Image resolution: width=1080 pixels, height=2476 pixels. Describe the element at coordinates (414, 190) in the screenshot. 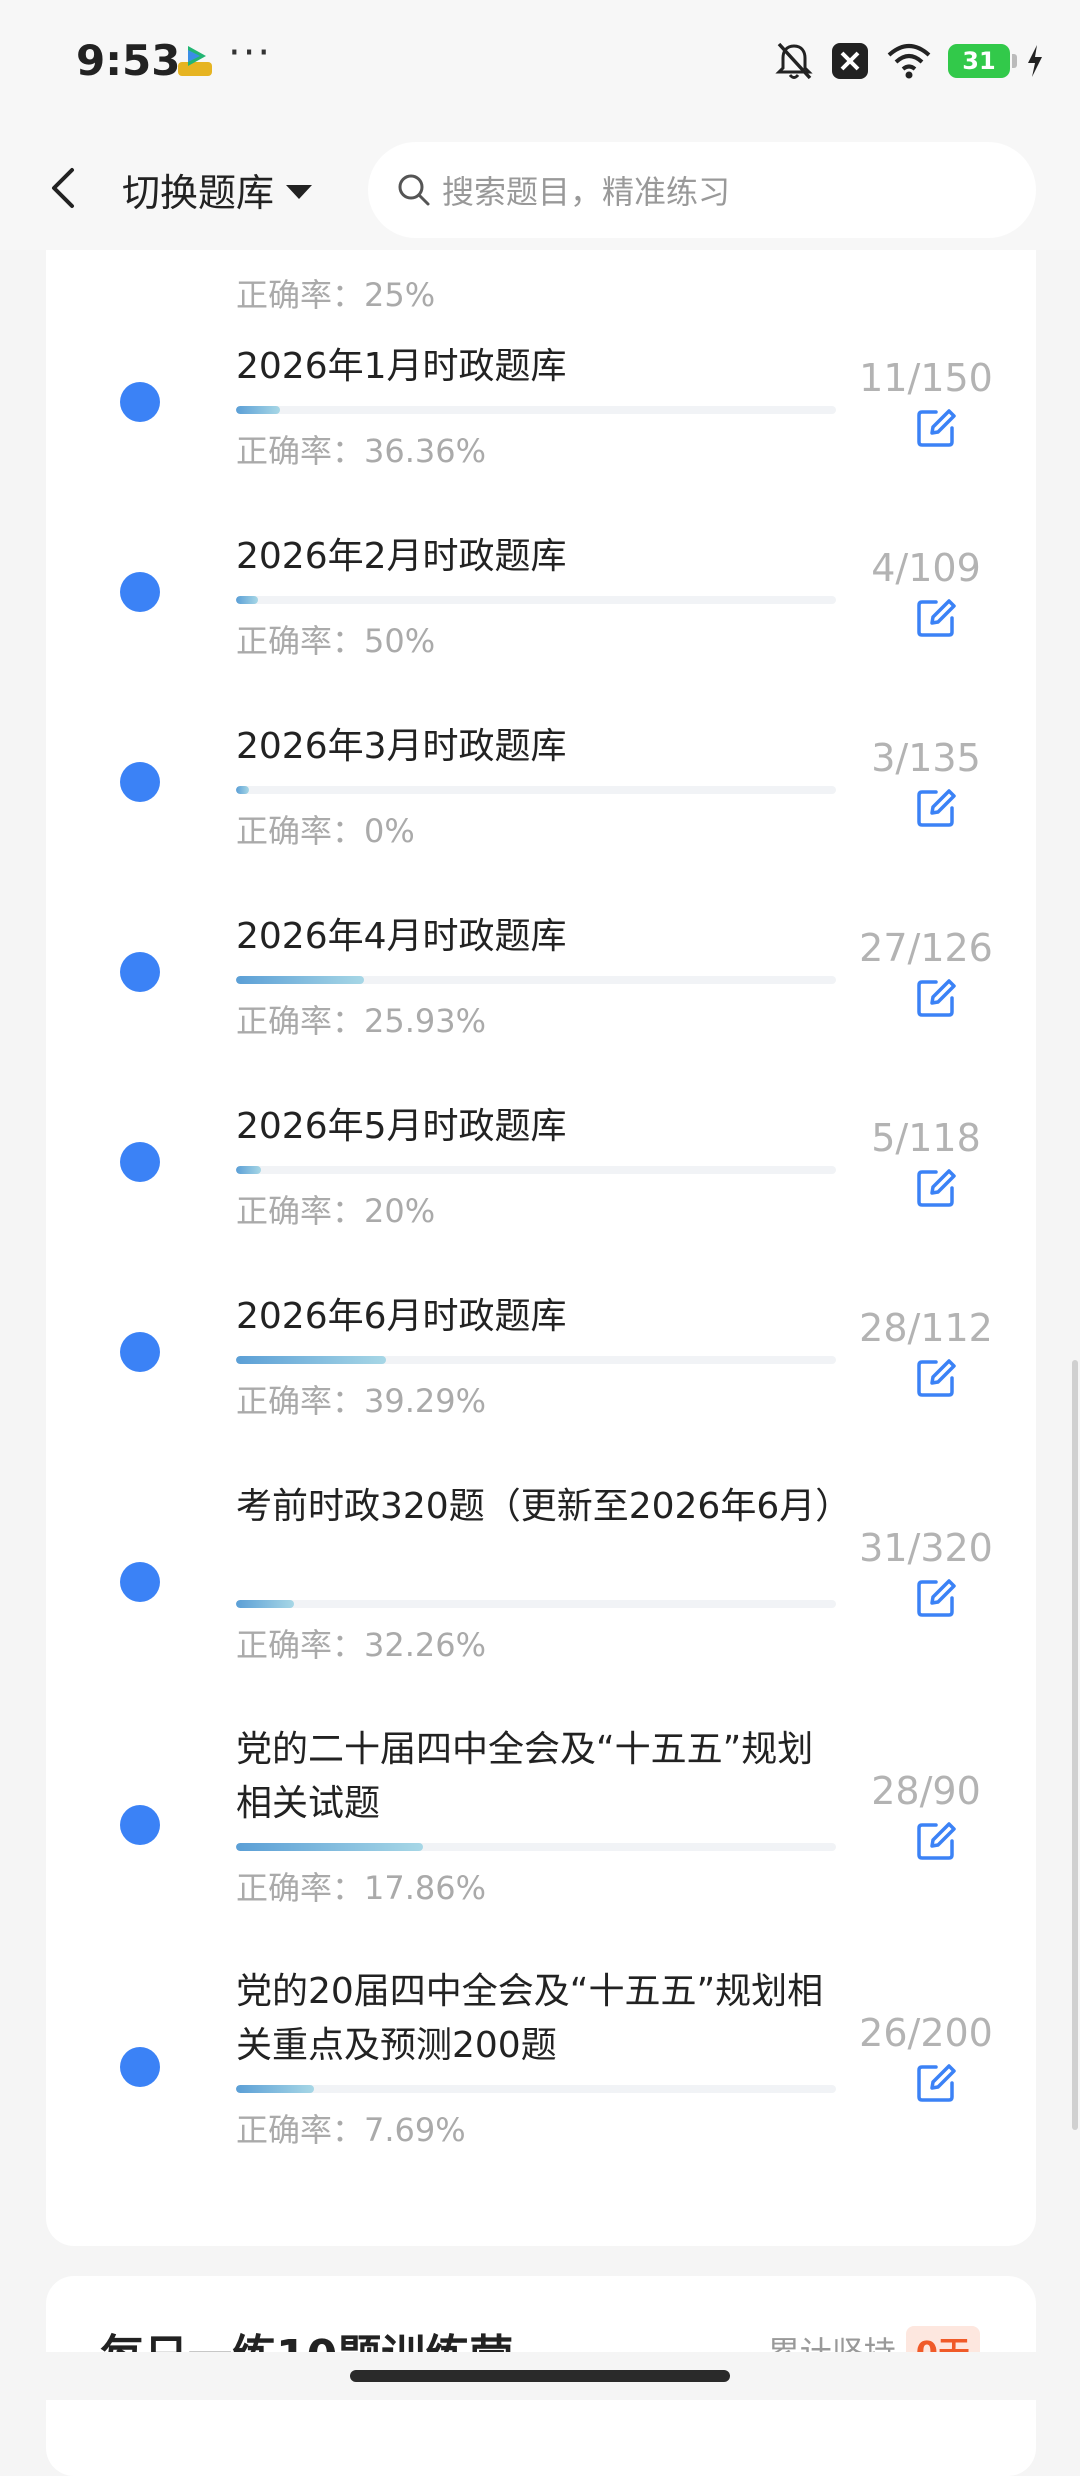

I see `search-icon` at that location.